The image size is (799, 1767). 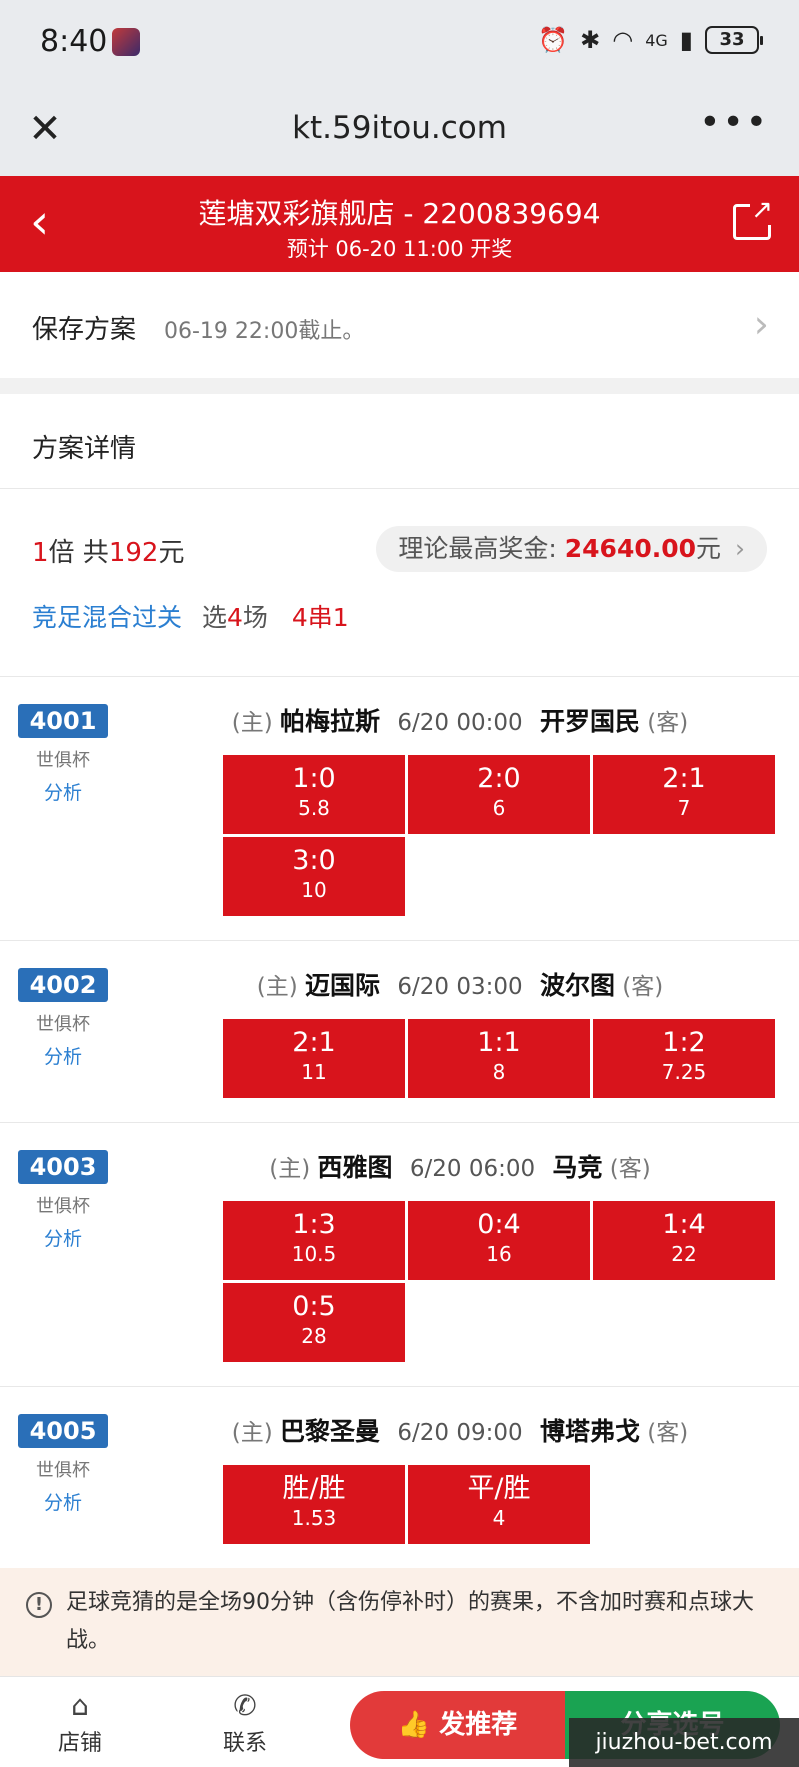 What do you see at coordinates (499, 1488) in the screenshot?
I see `pick-score: 平/胜` at bounding box center [499, 1488].